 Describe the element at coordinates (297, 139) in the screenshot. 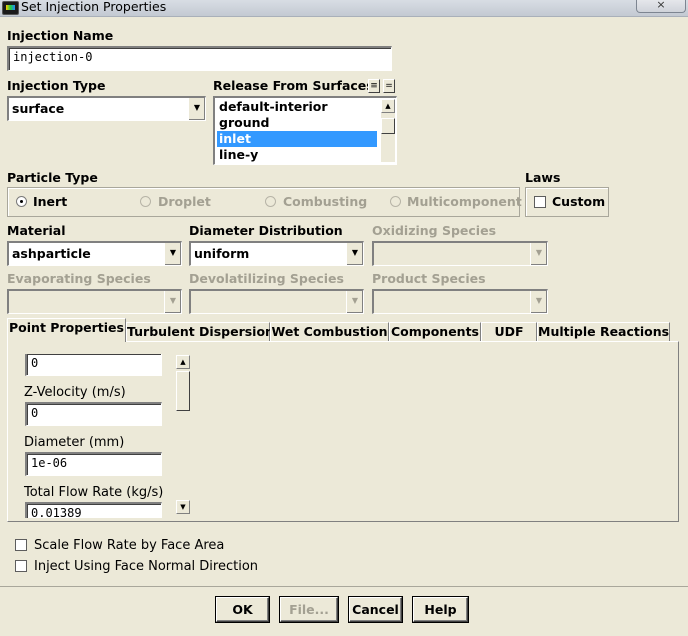

I see `list-item-selected: inlet` at that location.